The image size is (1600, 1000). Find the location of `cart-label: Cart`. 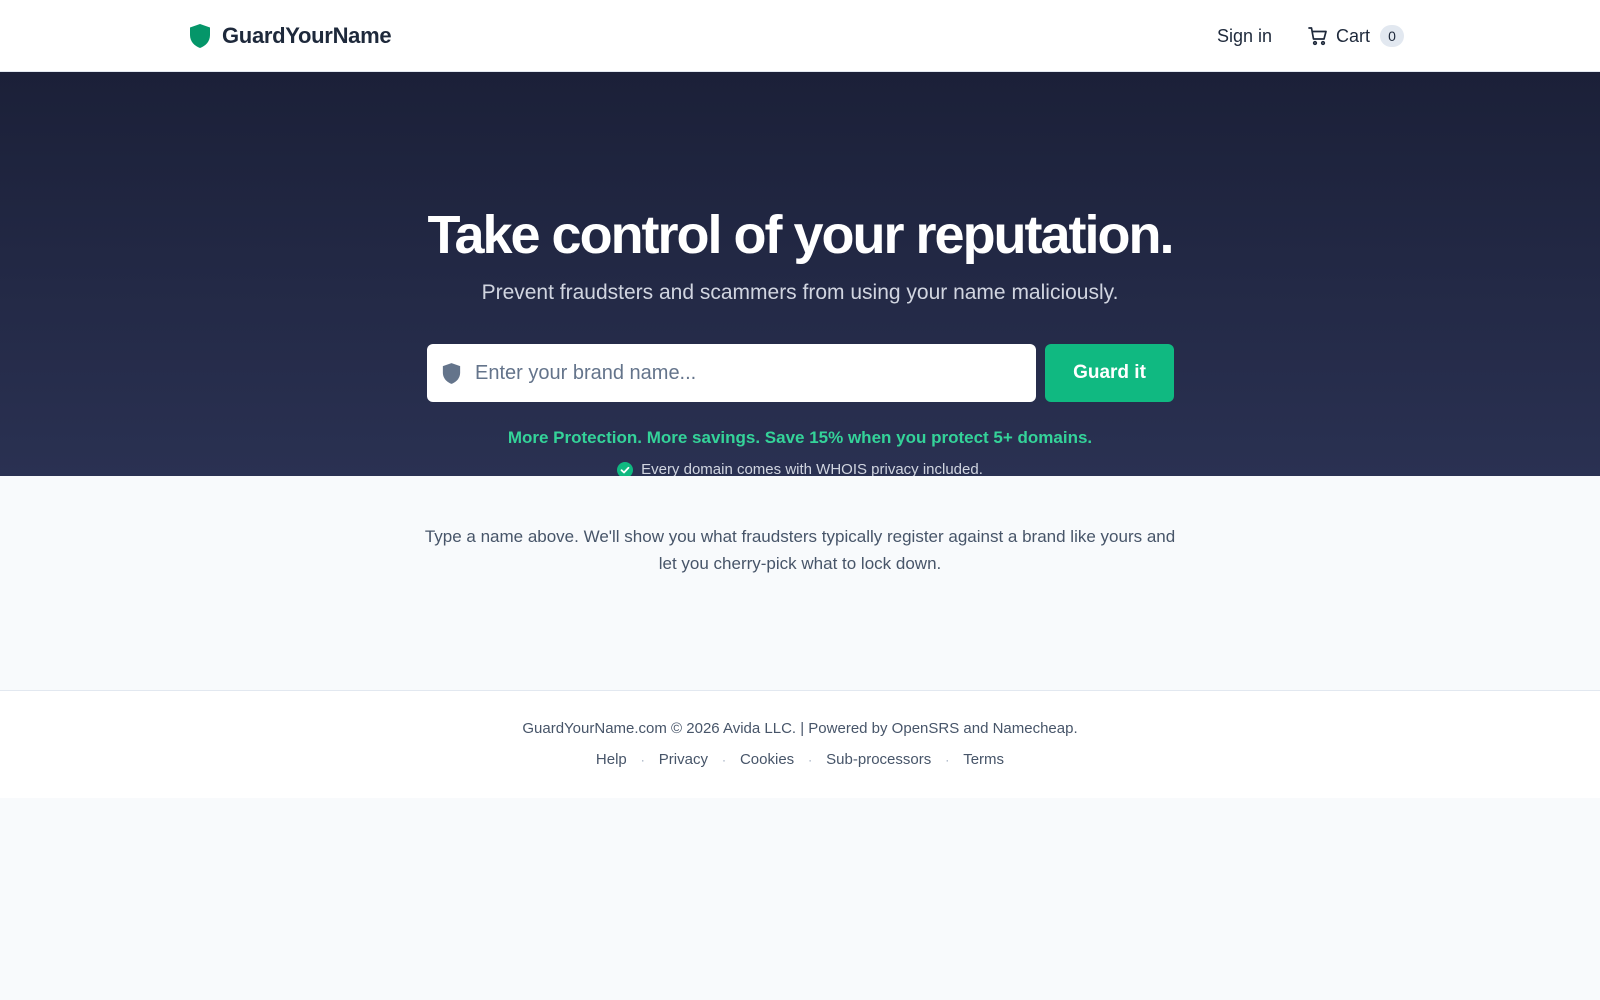

cart-label: Cart is located at coordinates (1352, 35).